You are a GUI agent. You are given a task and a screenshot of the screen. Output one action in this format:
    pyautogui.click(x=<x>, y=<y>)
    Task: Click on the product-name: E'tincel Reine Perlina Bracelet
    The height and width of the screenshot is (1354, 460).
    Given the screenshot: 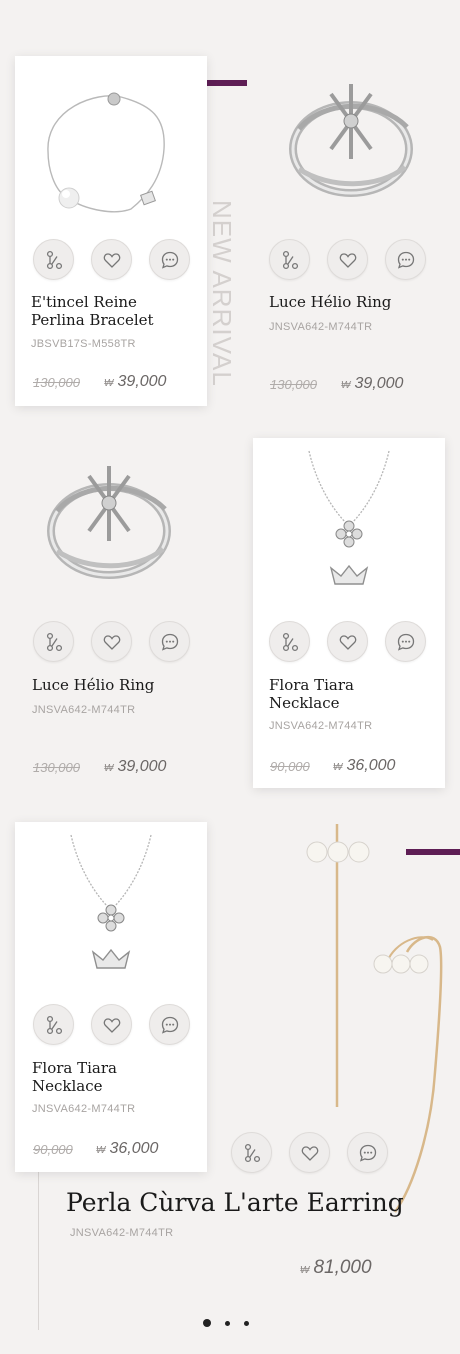 What is the action you would take?
    pyautogui.click(x=92, y=311)
    